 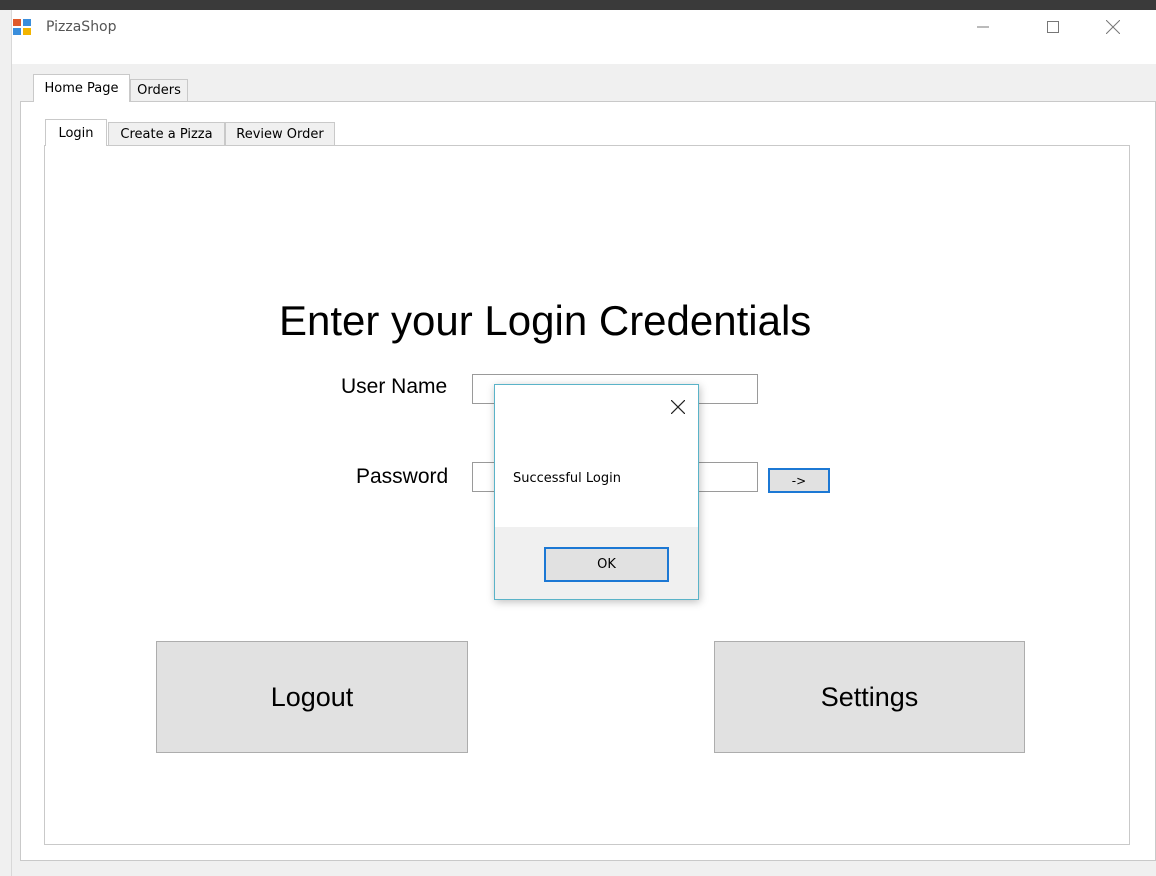 What do you see at coordinates (567, 478) in the screenshot?
I see `dialog-message: Successful Login` at bounding box center [567, 478].